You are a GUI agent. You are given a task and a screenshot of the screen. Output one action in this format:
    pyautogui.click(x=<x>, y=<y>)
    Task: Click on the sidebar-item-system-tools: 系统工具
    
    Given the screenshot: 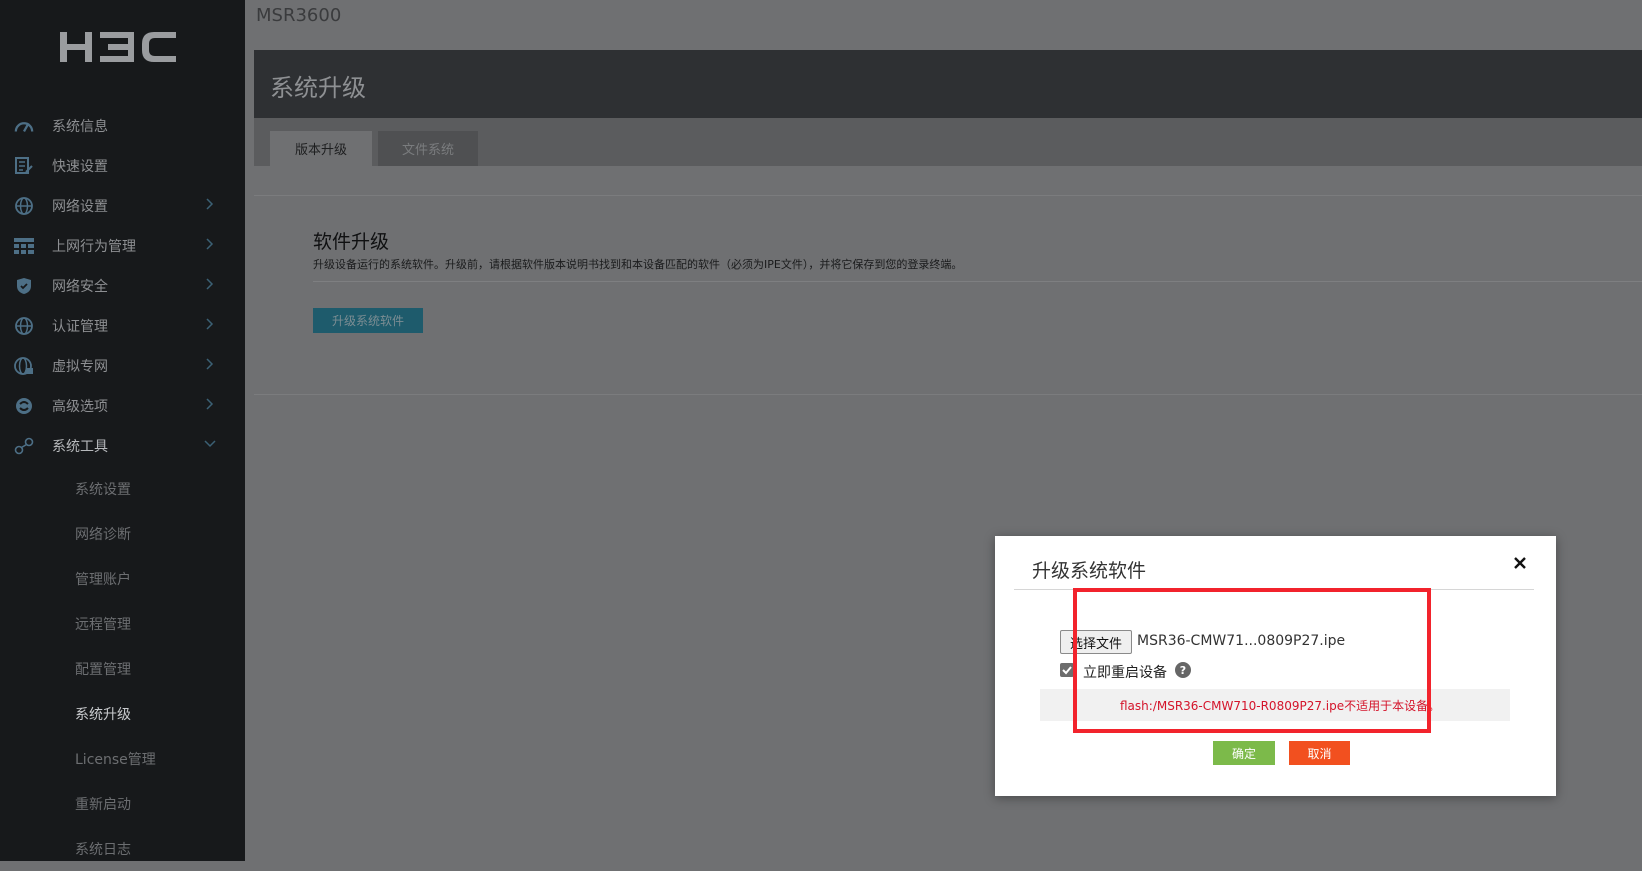 What is the action you would take?
    pyautogui.click(x=122, y=446)
    